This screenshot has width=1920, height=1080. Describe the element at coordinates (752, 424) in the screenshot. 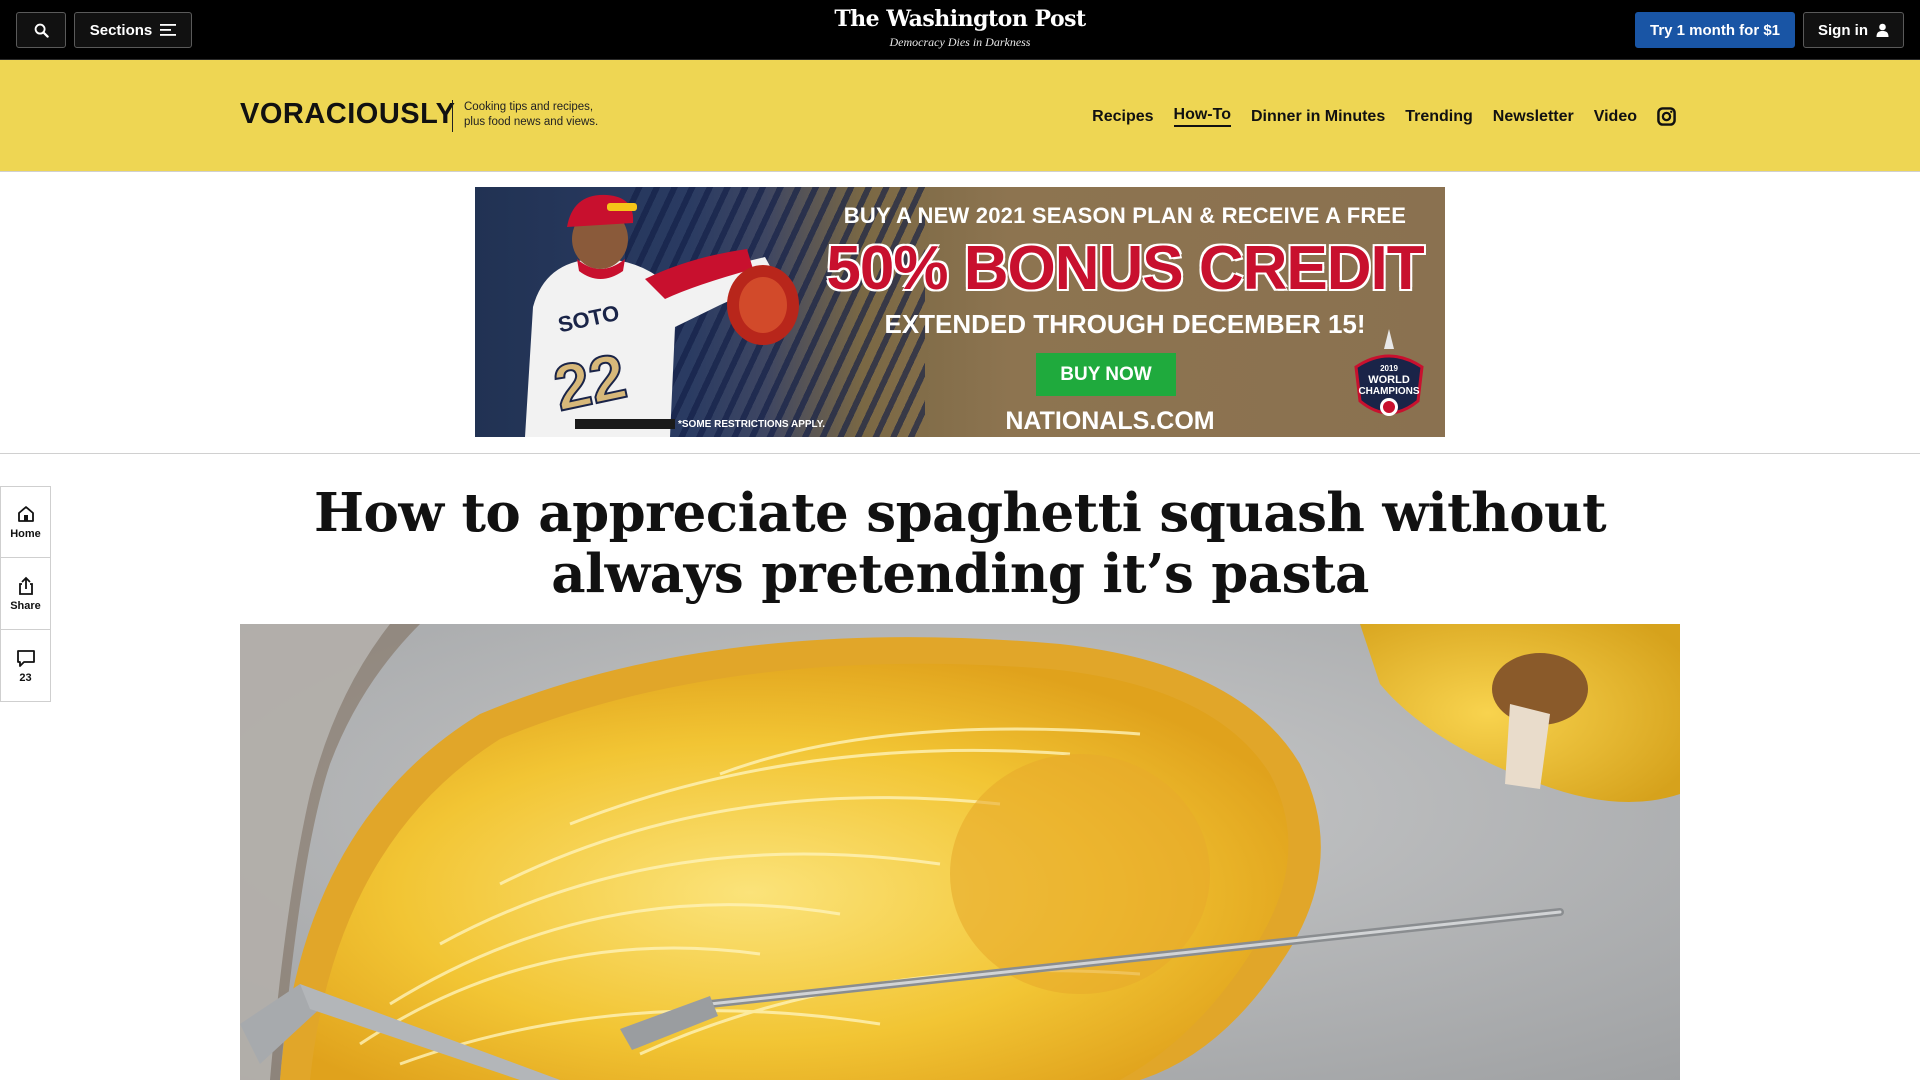

I see `ad-restrictions-note: *SOME RESTRICTIONS APPLY.` at that location.